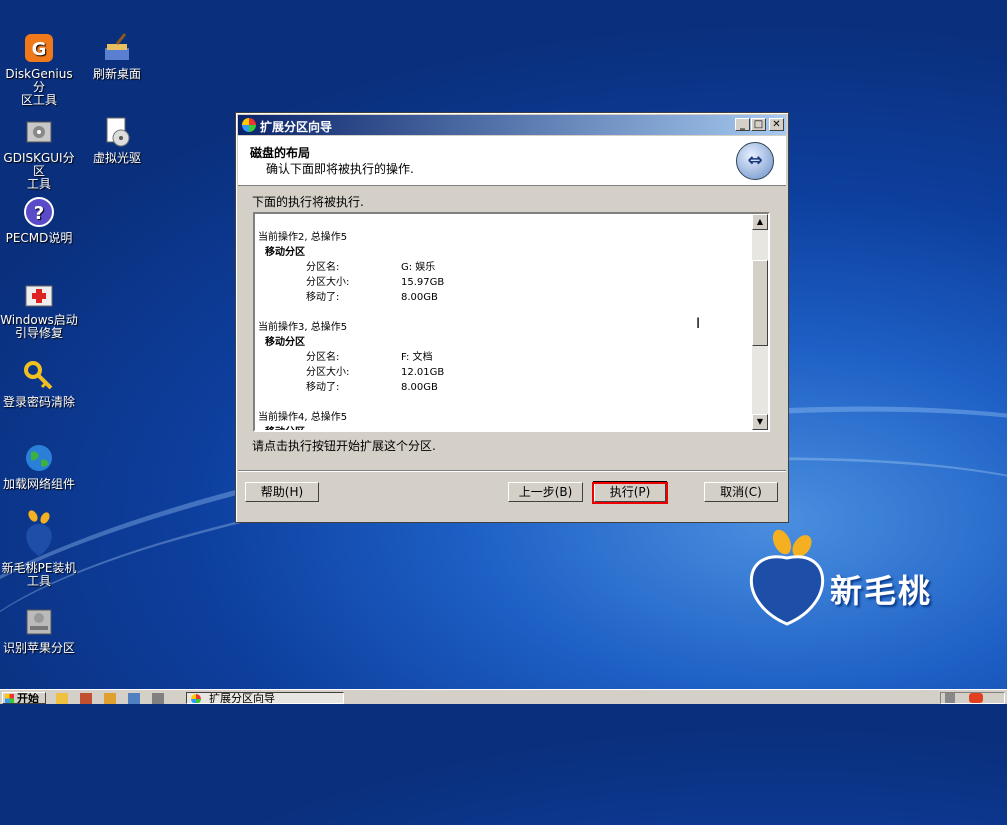  What do you see at coordinates (38, 402) in the screenshot?
I see `desktop-icon-label: 登录密码清除` at bounding box center [38, 402].